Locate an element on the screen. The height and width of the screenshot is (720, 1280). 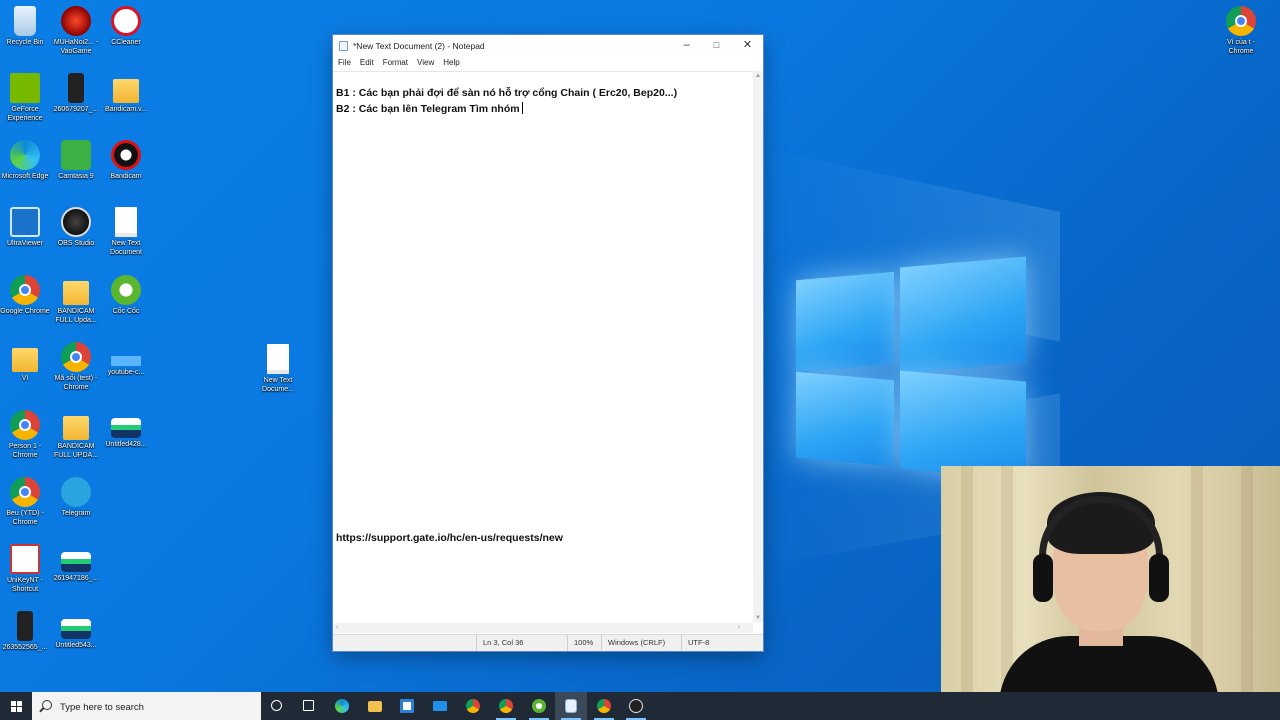
desktop-icon-label: Telegram is located at coordinates (76, 513).